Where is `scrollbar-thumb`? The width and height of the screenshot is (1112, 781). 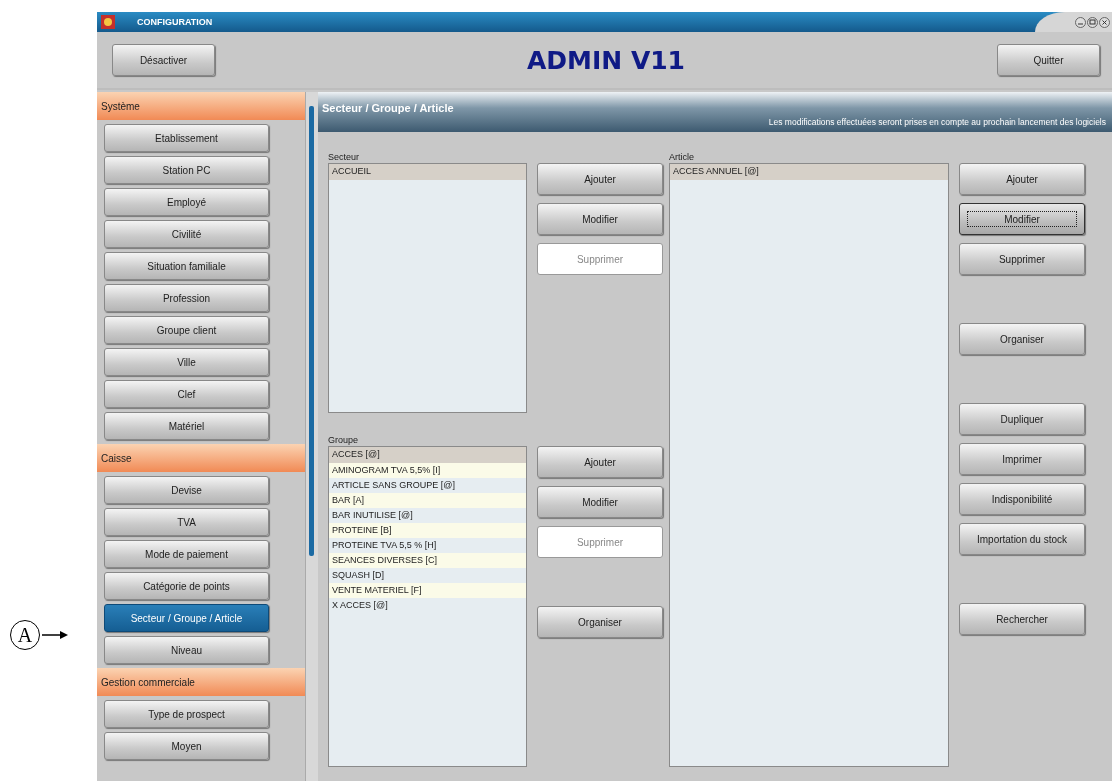 scrollbar-thumb is located at coordinates (311, 331).